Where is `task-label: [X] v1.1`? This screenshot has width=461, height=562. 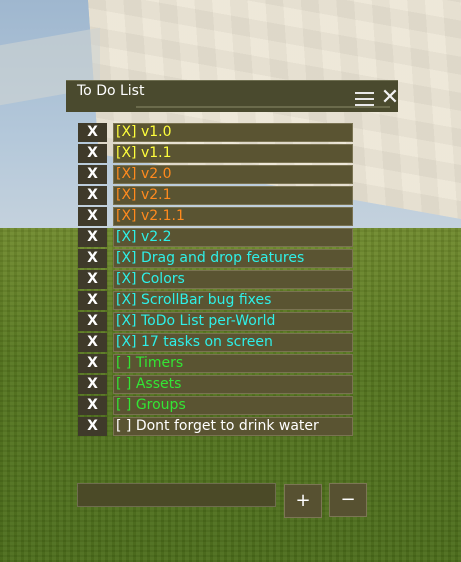 task-label: [X] v1.1 is located at coordinates (233, 153).